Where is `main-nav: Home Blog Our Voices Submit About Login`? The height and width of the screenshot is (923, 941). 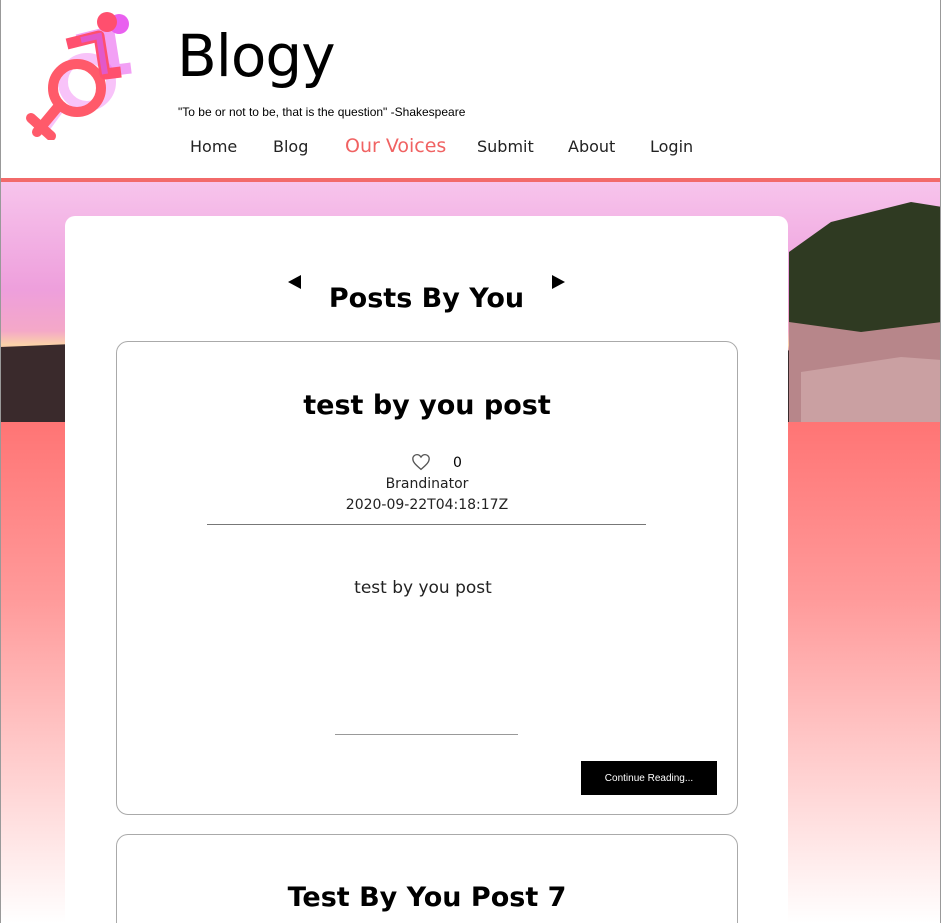 main-nav: Home Blog Our Voices Submit About Login is located at coordinates (471, 149).